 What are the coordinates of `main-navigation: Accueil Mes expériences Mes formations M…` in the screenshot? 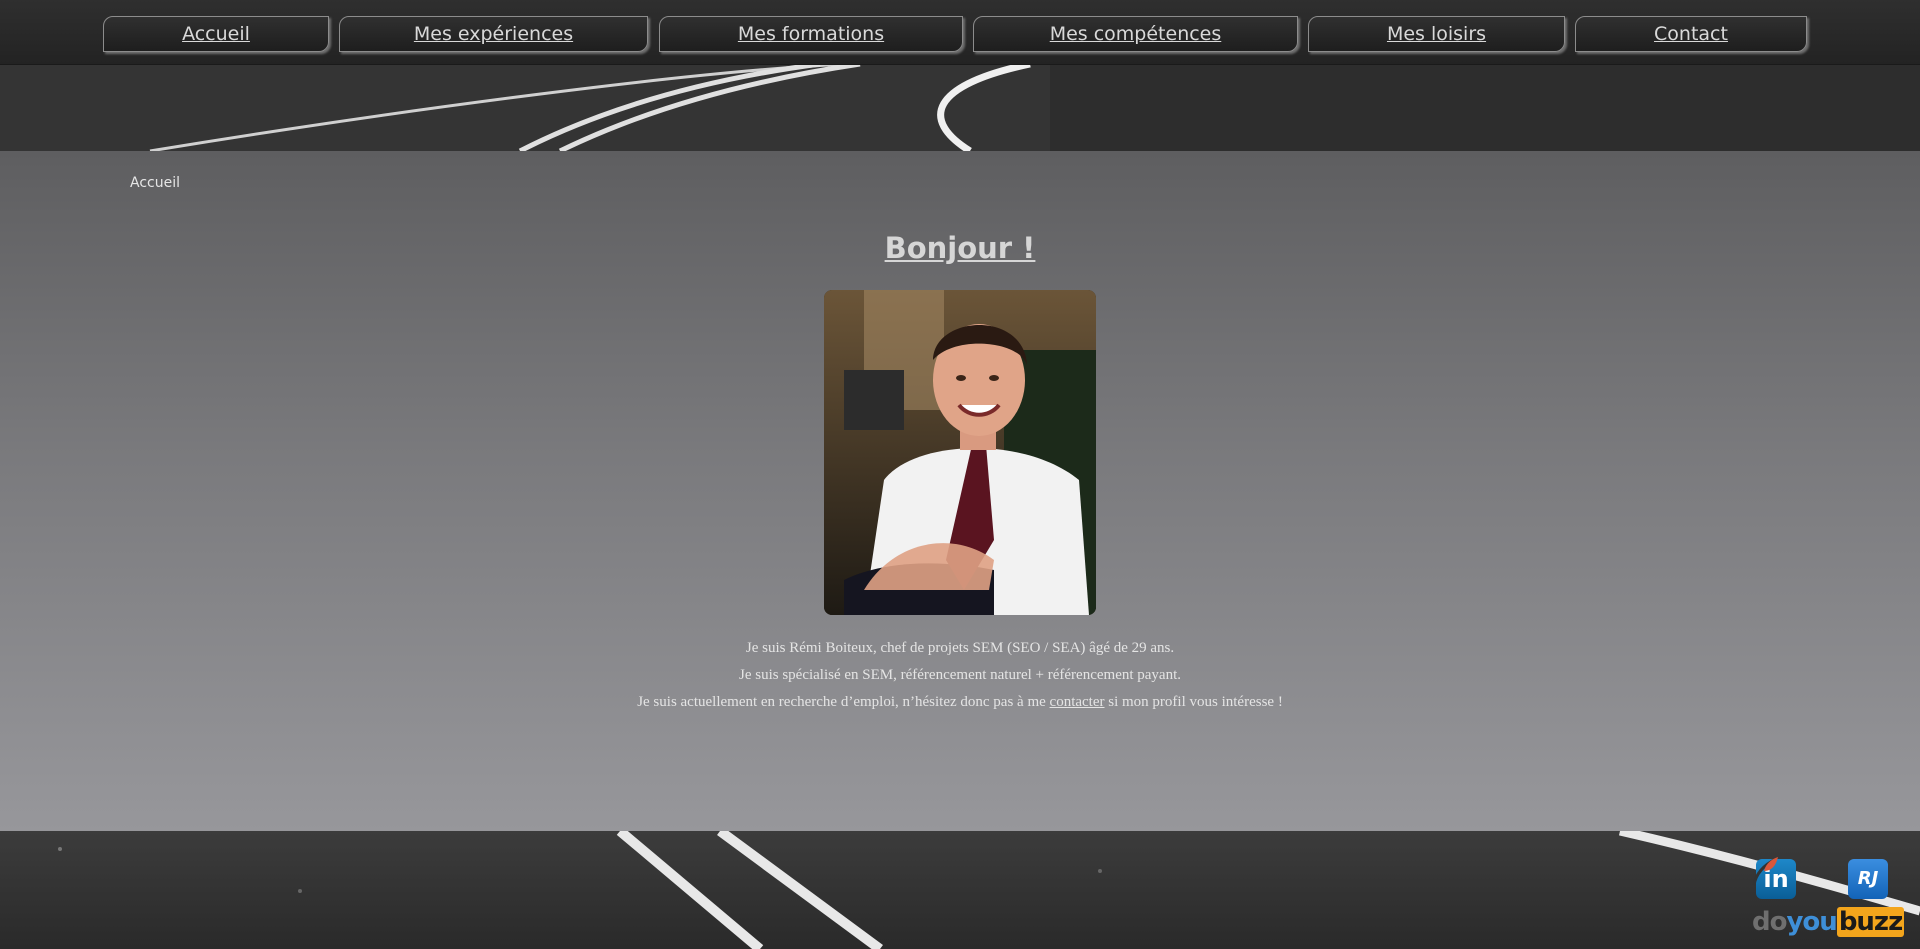 It's located at (960, 32).